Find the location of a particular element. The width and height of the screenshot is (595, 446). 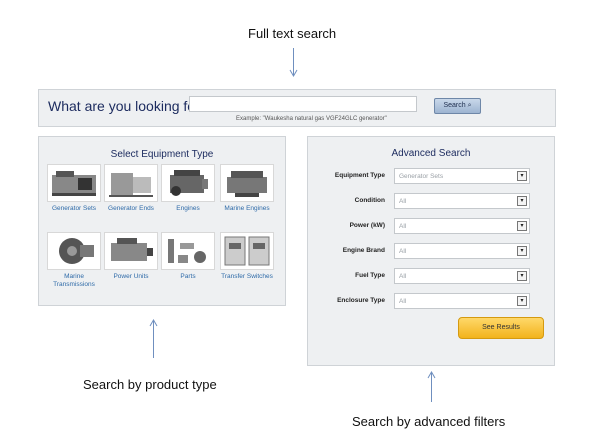

see-results-button: See Results is located at coordinates (501, 328).